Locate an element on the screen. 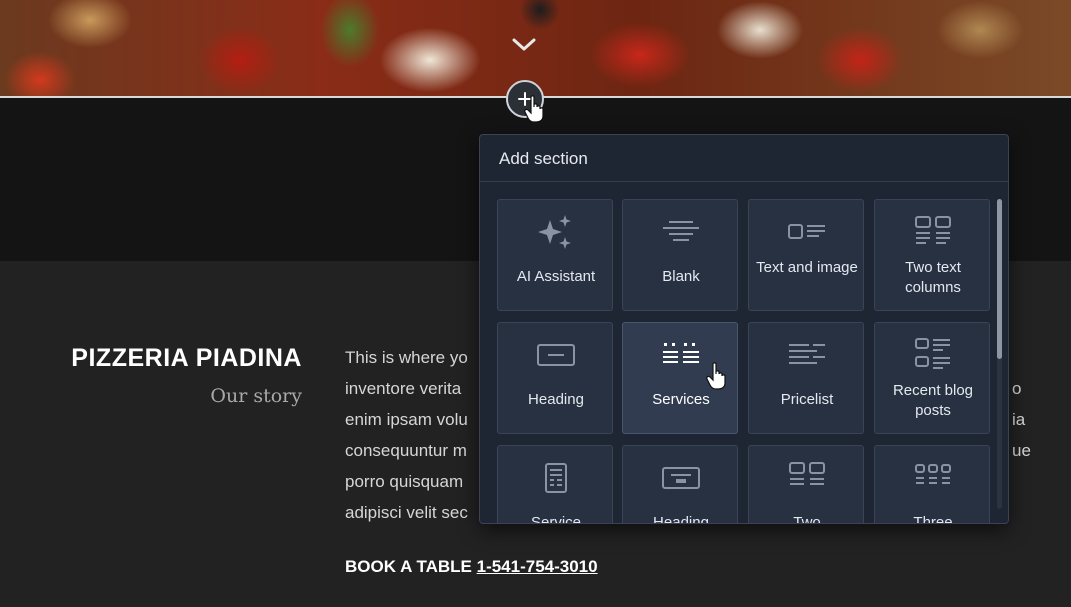  pricelist-icon is located at coordinates (807, 354).